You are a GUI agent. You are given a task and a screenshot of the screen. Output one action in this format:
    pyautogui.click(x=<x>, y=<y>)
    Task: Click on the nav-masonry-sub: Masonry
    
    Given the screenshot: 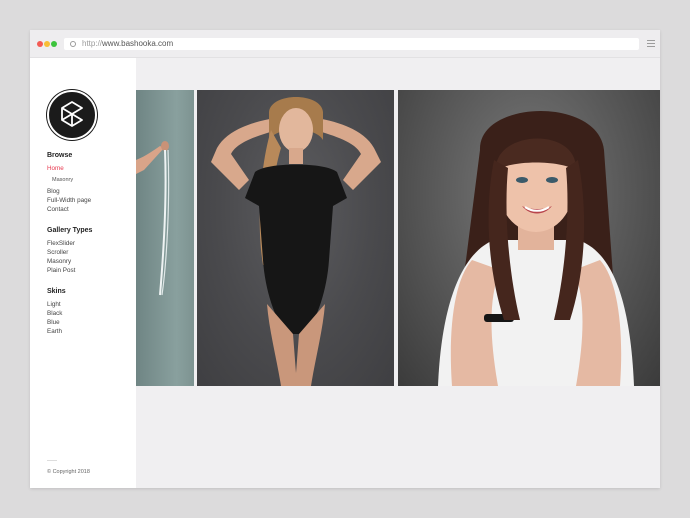 What is the action you would take?
    pyautogui.click(x=62, y=180)
    